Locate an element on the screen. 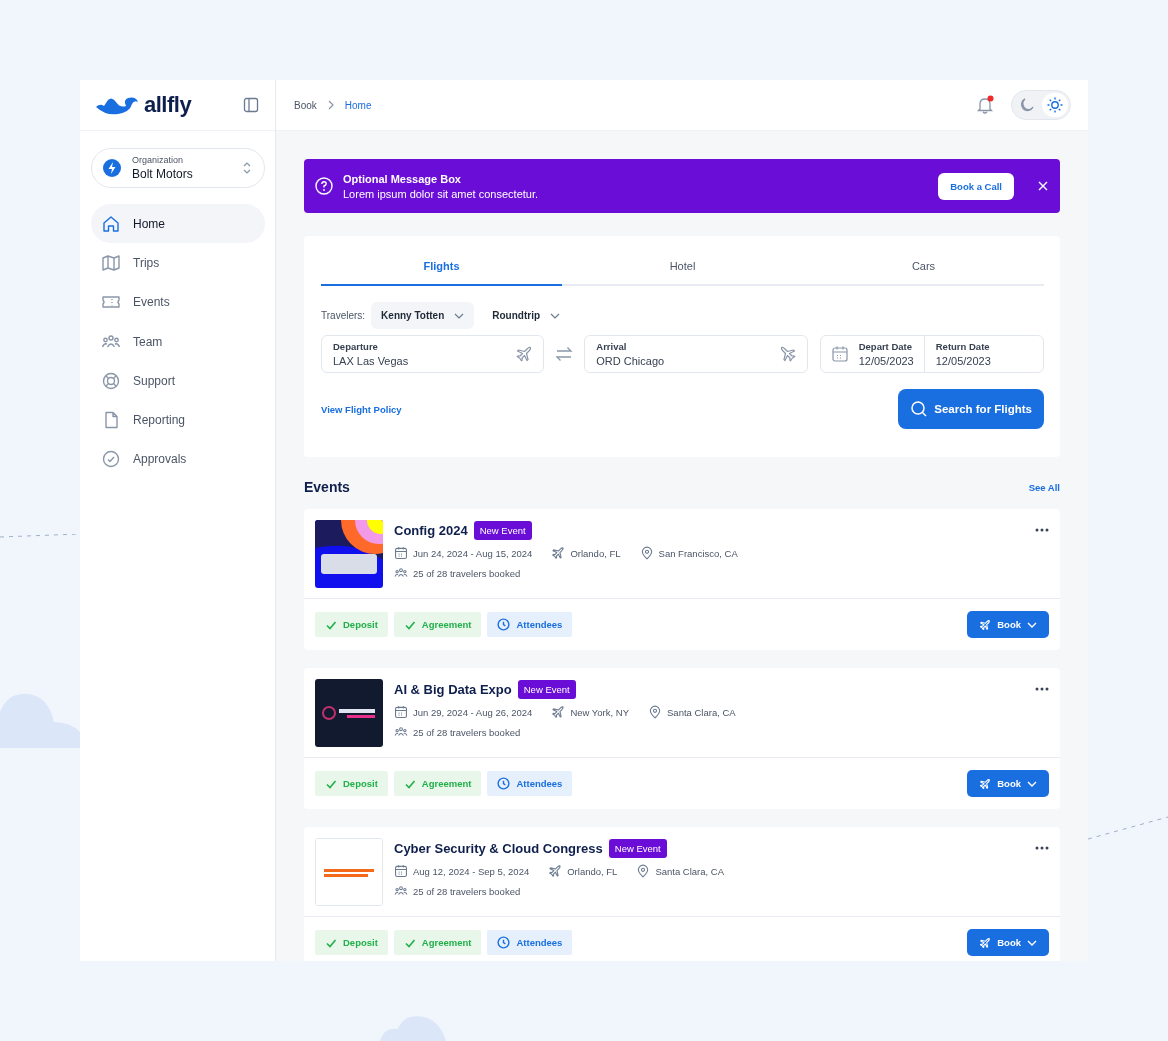  lifebuoy-icon is located at coordinates (111, 380).